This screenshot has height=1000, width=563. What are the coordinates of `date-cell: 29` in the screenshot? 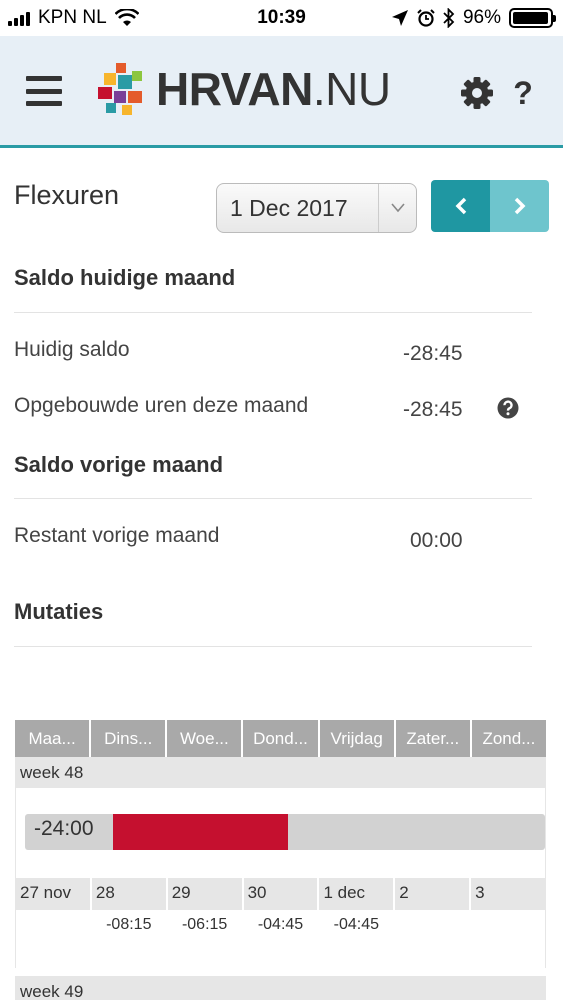 It's located at (204, 894).